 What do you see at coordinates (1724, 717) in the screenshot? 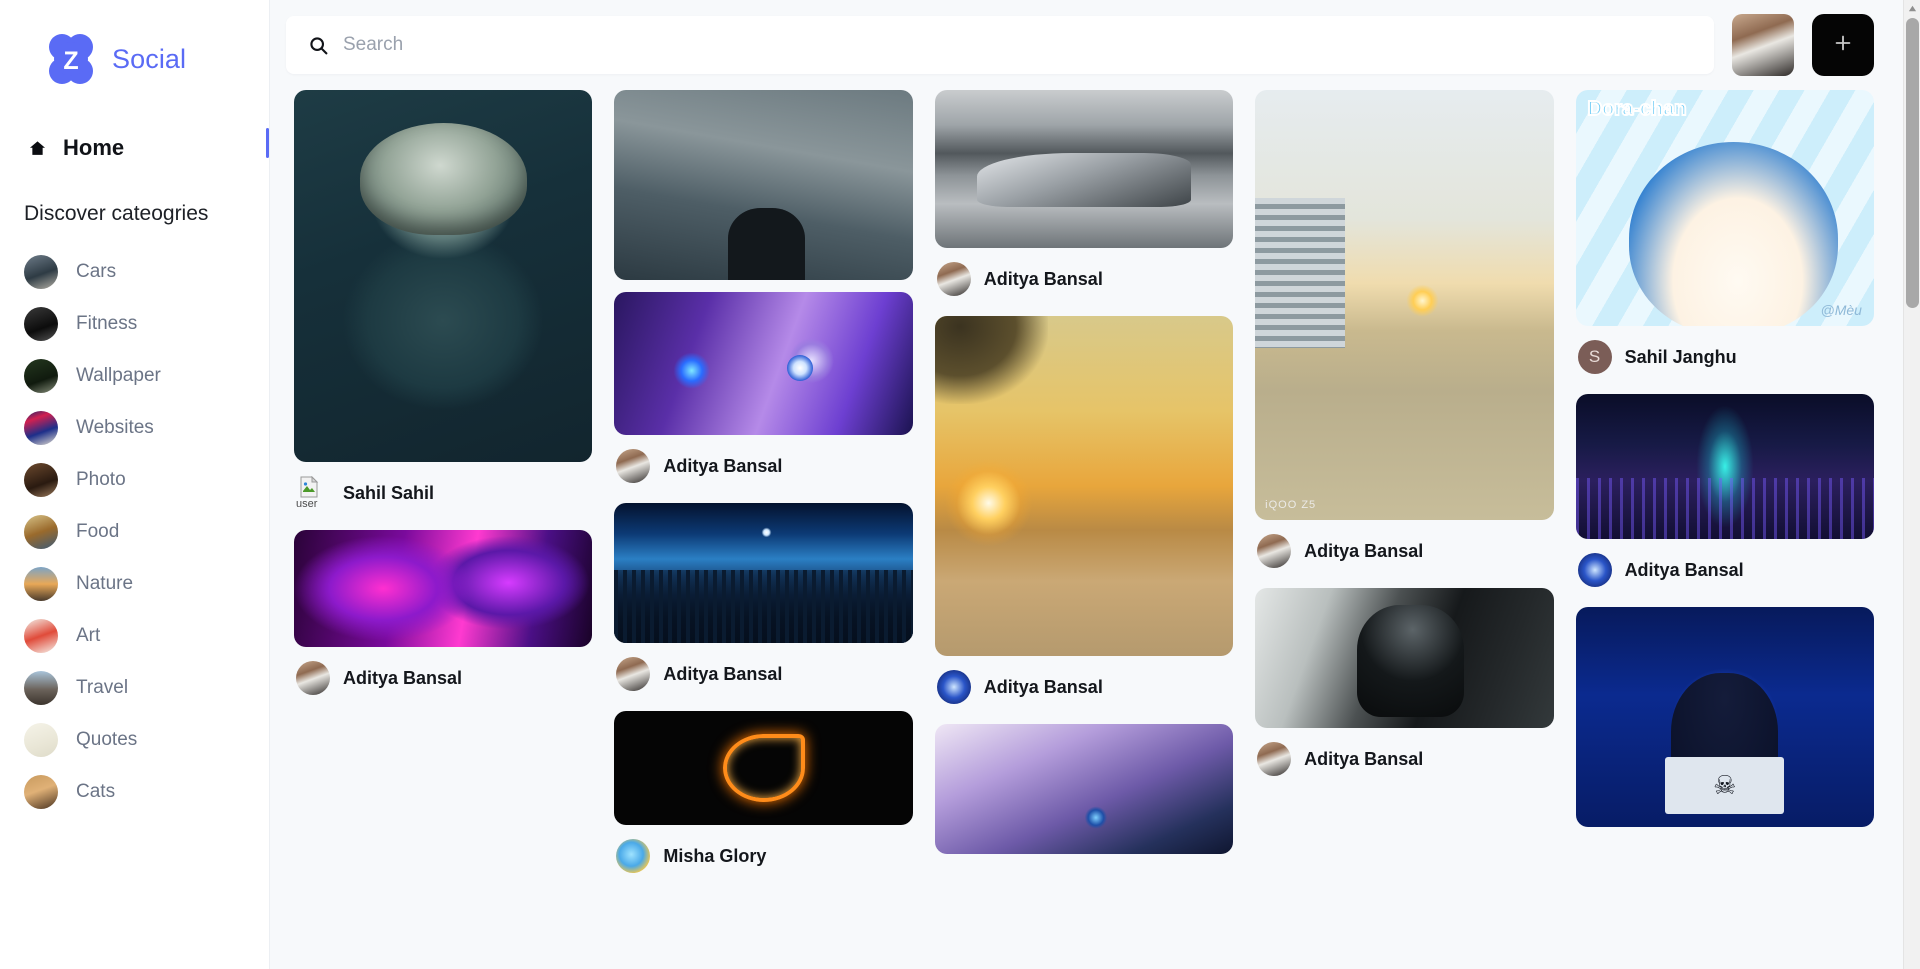
I see `post-image: ☠` at bounding box center [1724, 717].